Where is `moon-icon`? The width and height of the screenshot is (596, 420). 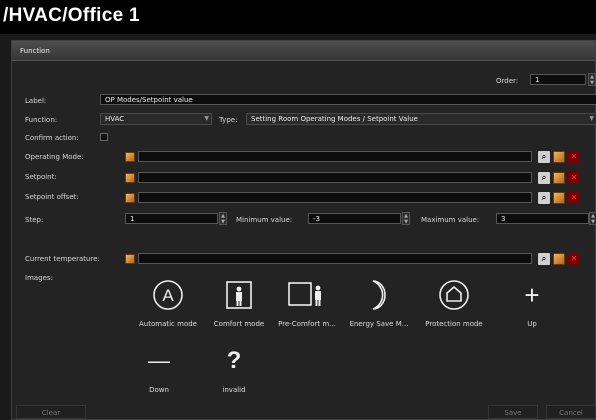 moon-icon is located at coordinates (379, 295).